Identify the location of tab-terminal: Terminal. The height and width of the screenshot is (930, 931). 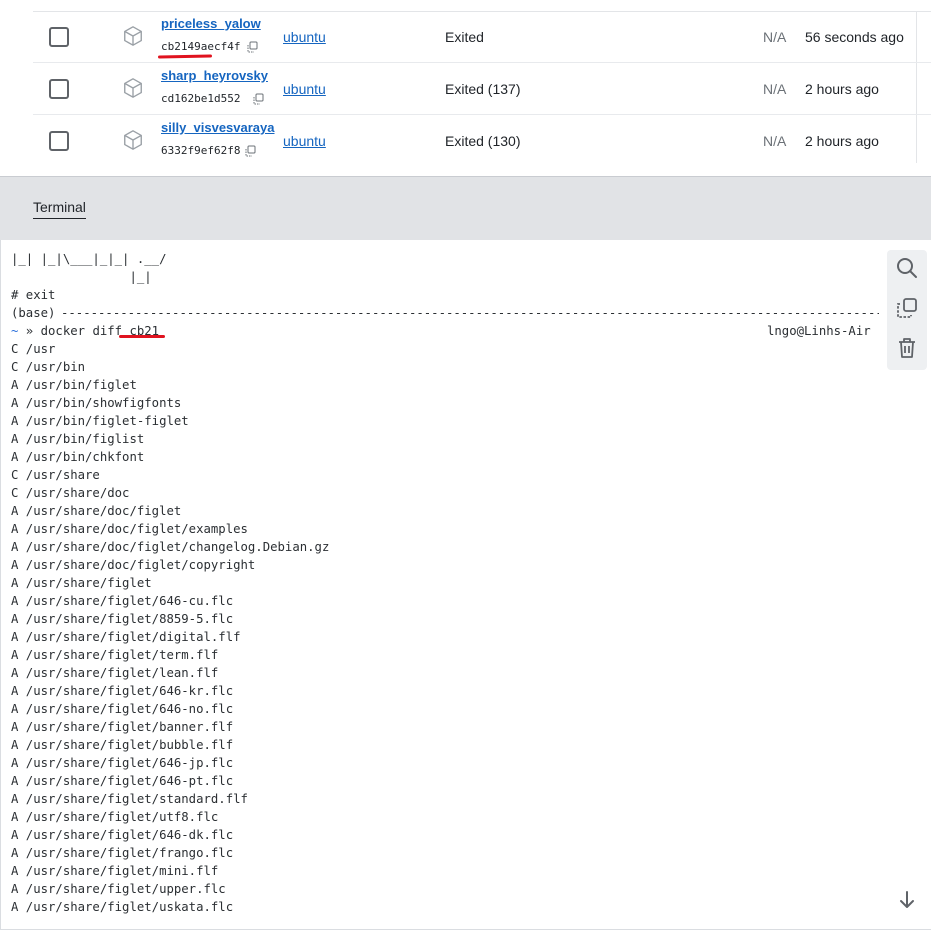
(59, 209).